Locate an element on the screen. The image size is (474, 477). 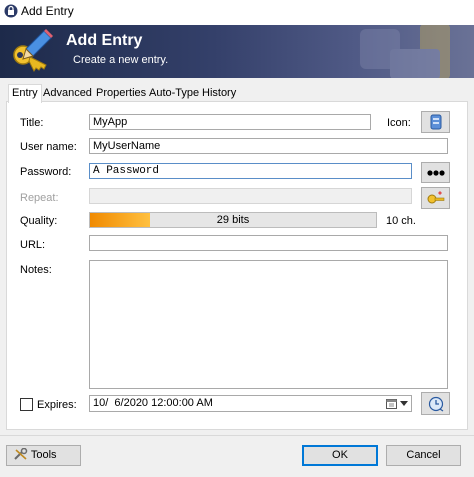
notes-label: Notes: is located at coordinates (36, 270).